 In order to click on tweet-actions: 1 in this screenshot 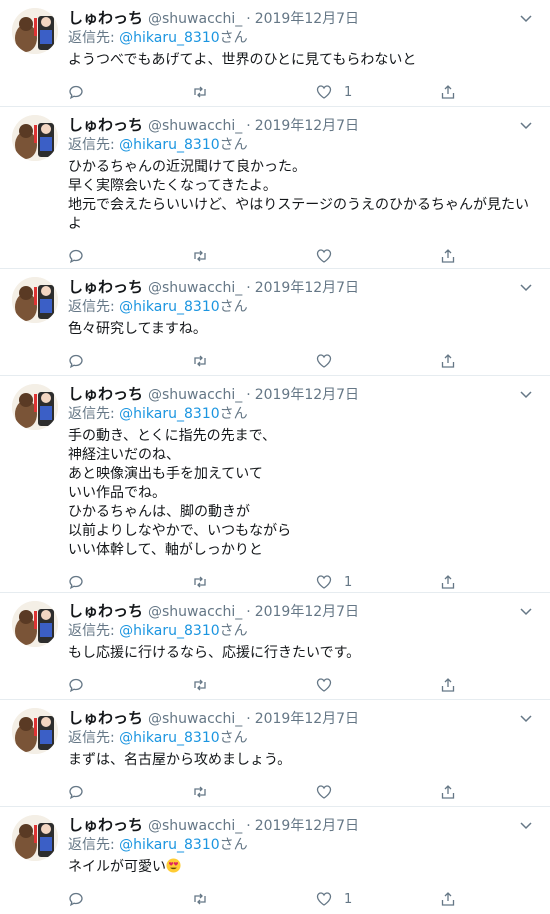, I will do `click(303, 897)`.